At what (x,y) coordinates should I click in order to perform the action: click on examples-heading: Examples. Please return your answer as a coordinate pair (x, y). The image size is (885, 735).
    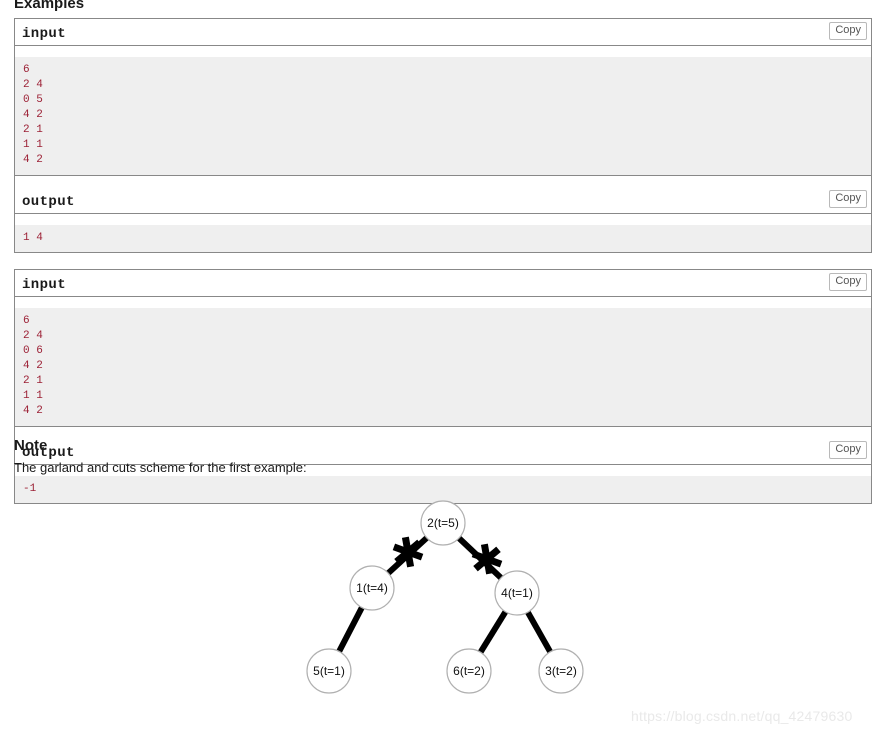
    Looking at the image, I should click on (49, 6).